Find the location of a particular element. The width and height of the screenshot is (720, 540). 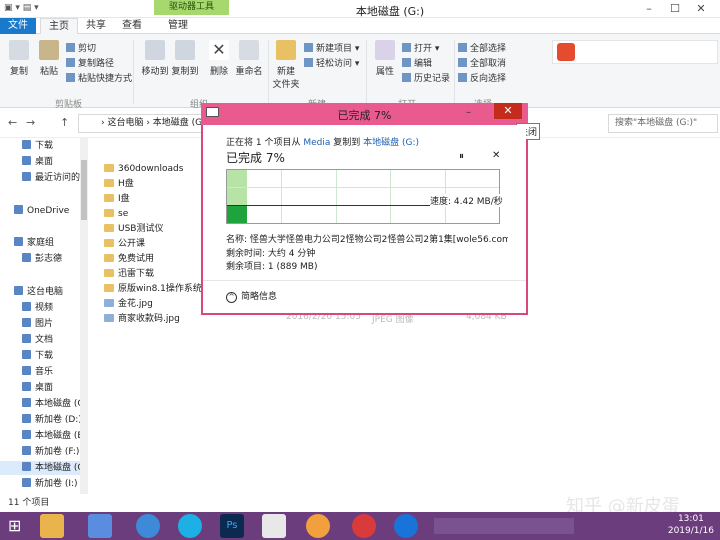

copy-button: 复制 is located at coordinates (19, 58).